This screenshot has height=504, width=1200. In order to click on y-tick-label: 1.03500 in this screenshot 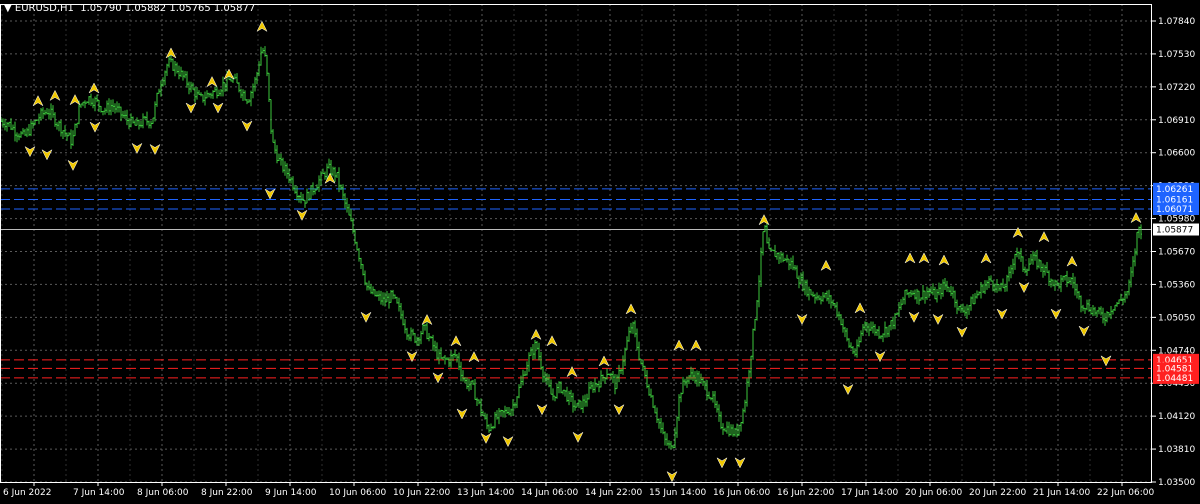, I will do `click(1176, 483)`.